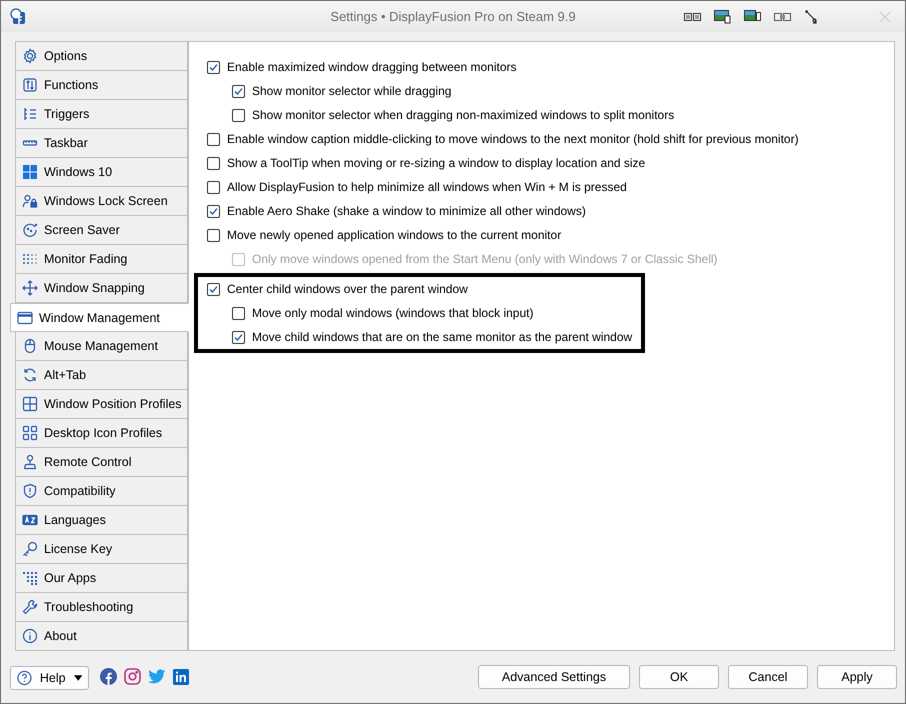  Describe the element at coordinates (30, 201) in the screenshot. I see `user-lock-icon` at that location.